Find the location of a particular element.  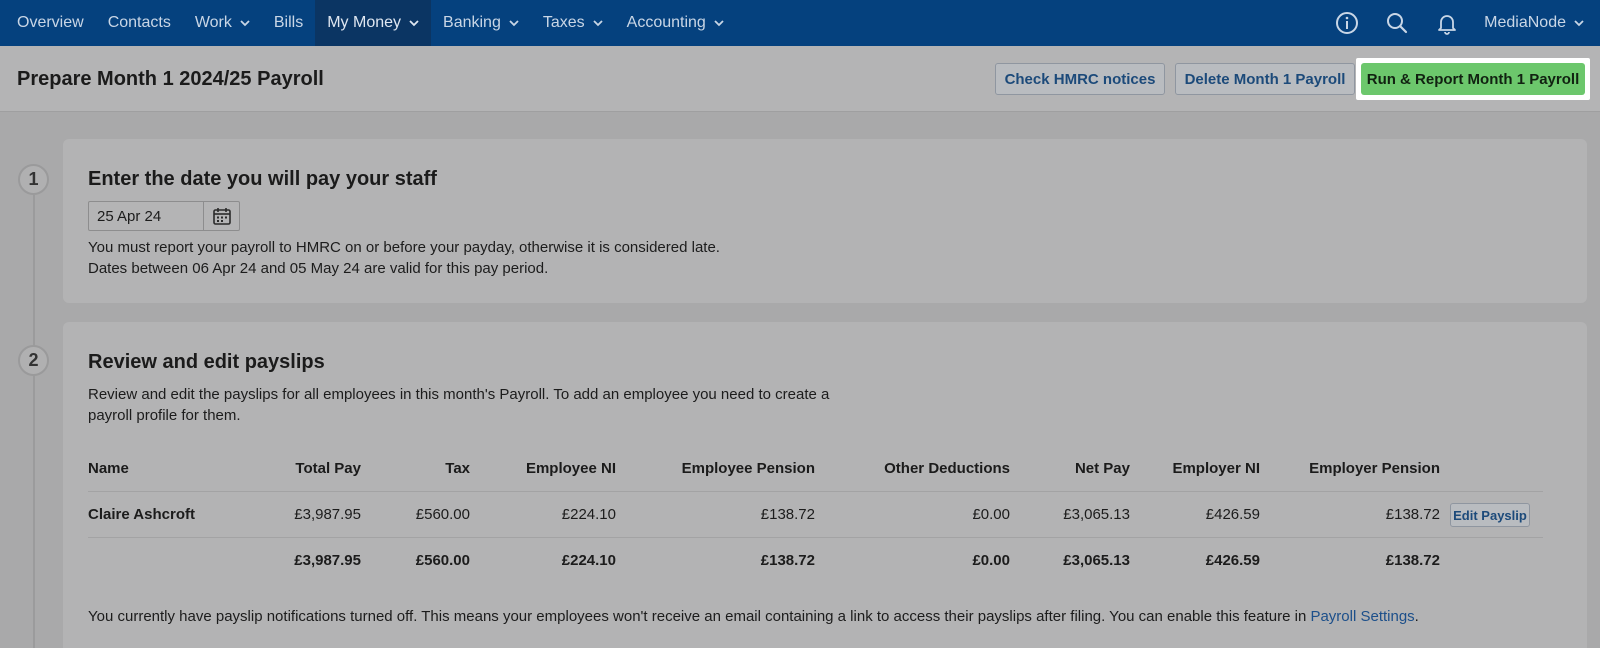

pay-date-value: 25 Apr 24 is located at coordinates (129, 216).